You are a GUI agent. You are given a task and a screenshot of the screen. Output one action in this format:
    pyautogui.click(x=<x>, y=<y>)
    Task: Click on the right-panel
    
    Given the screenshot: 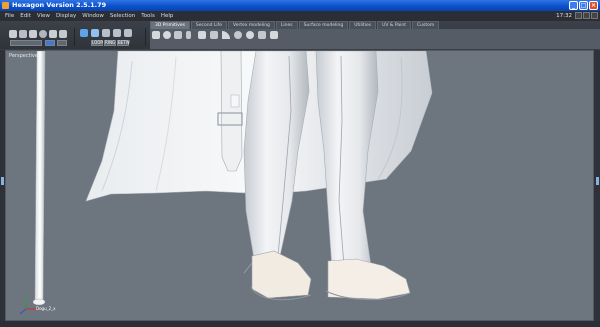 What is the action you would take?
    pyautogui.click(x=597, y=185)
    